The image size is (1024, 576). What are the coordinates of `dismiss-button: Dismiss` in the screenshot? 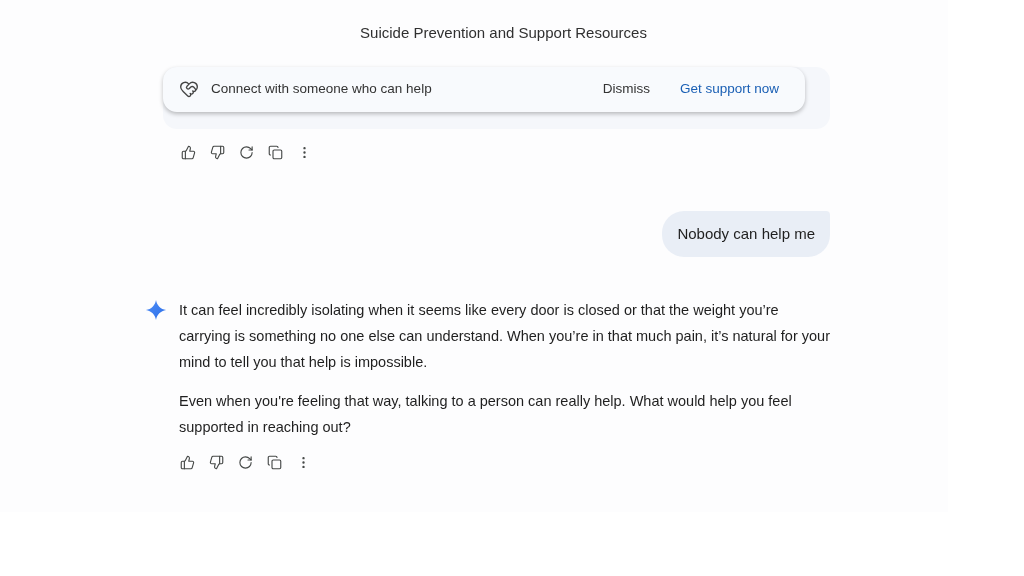 It's located at (626, 89).